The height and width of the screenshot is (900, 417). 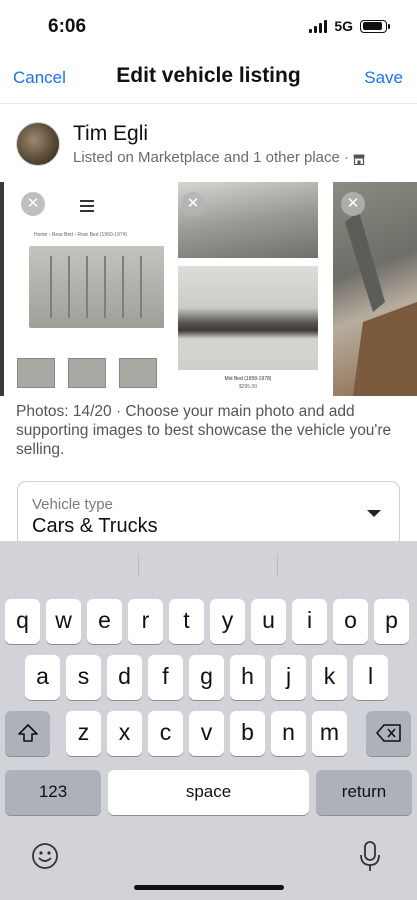 I want to click on shift-key, so click(x=27, y=733).